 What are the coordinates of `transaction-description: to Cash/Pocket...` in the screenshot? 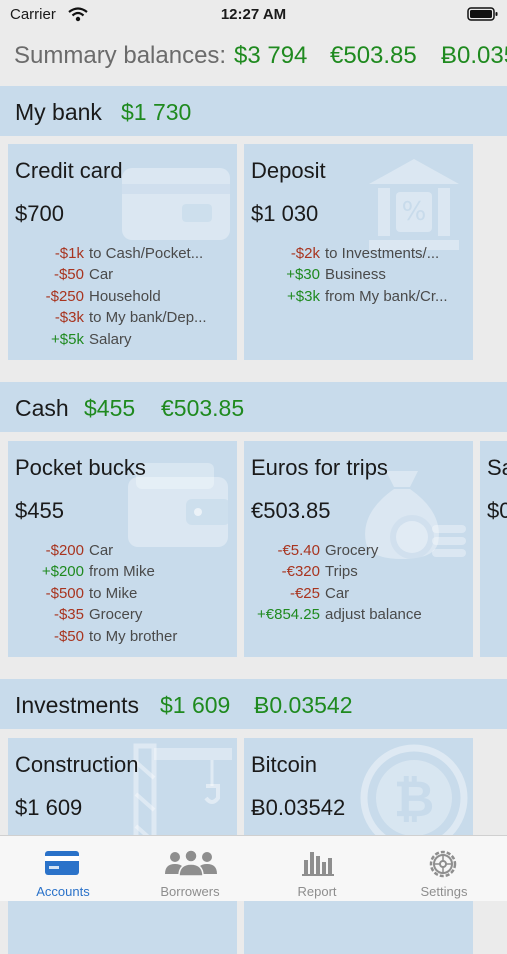 It's located at (146, 253).